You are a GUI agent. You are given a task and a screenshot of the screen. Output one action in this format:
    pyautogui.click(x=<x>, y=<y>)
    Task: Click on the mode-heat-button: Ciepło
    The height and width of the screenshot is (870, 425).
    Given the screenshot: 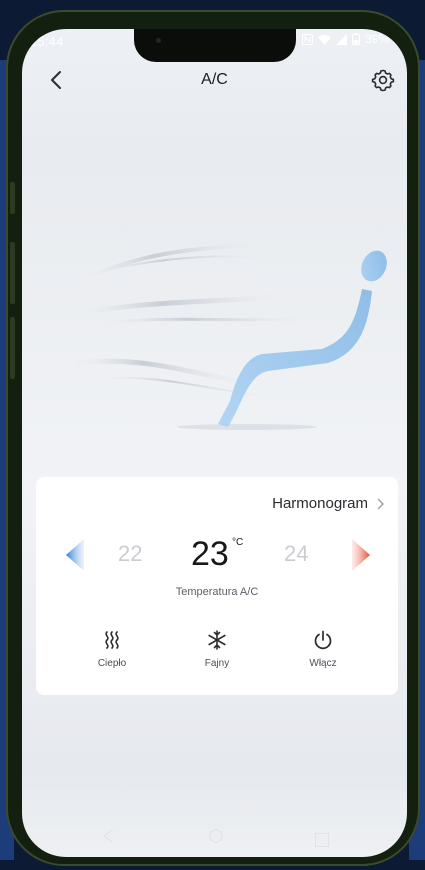 What is the action you would take?
    pyautogui.click(x=112, y=649)
    